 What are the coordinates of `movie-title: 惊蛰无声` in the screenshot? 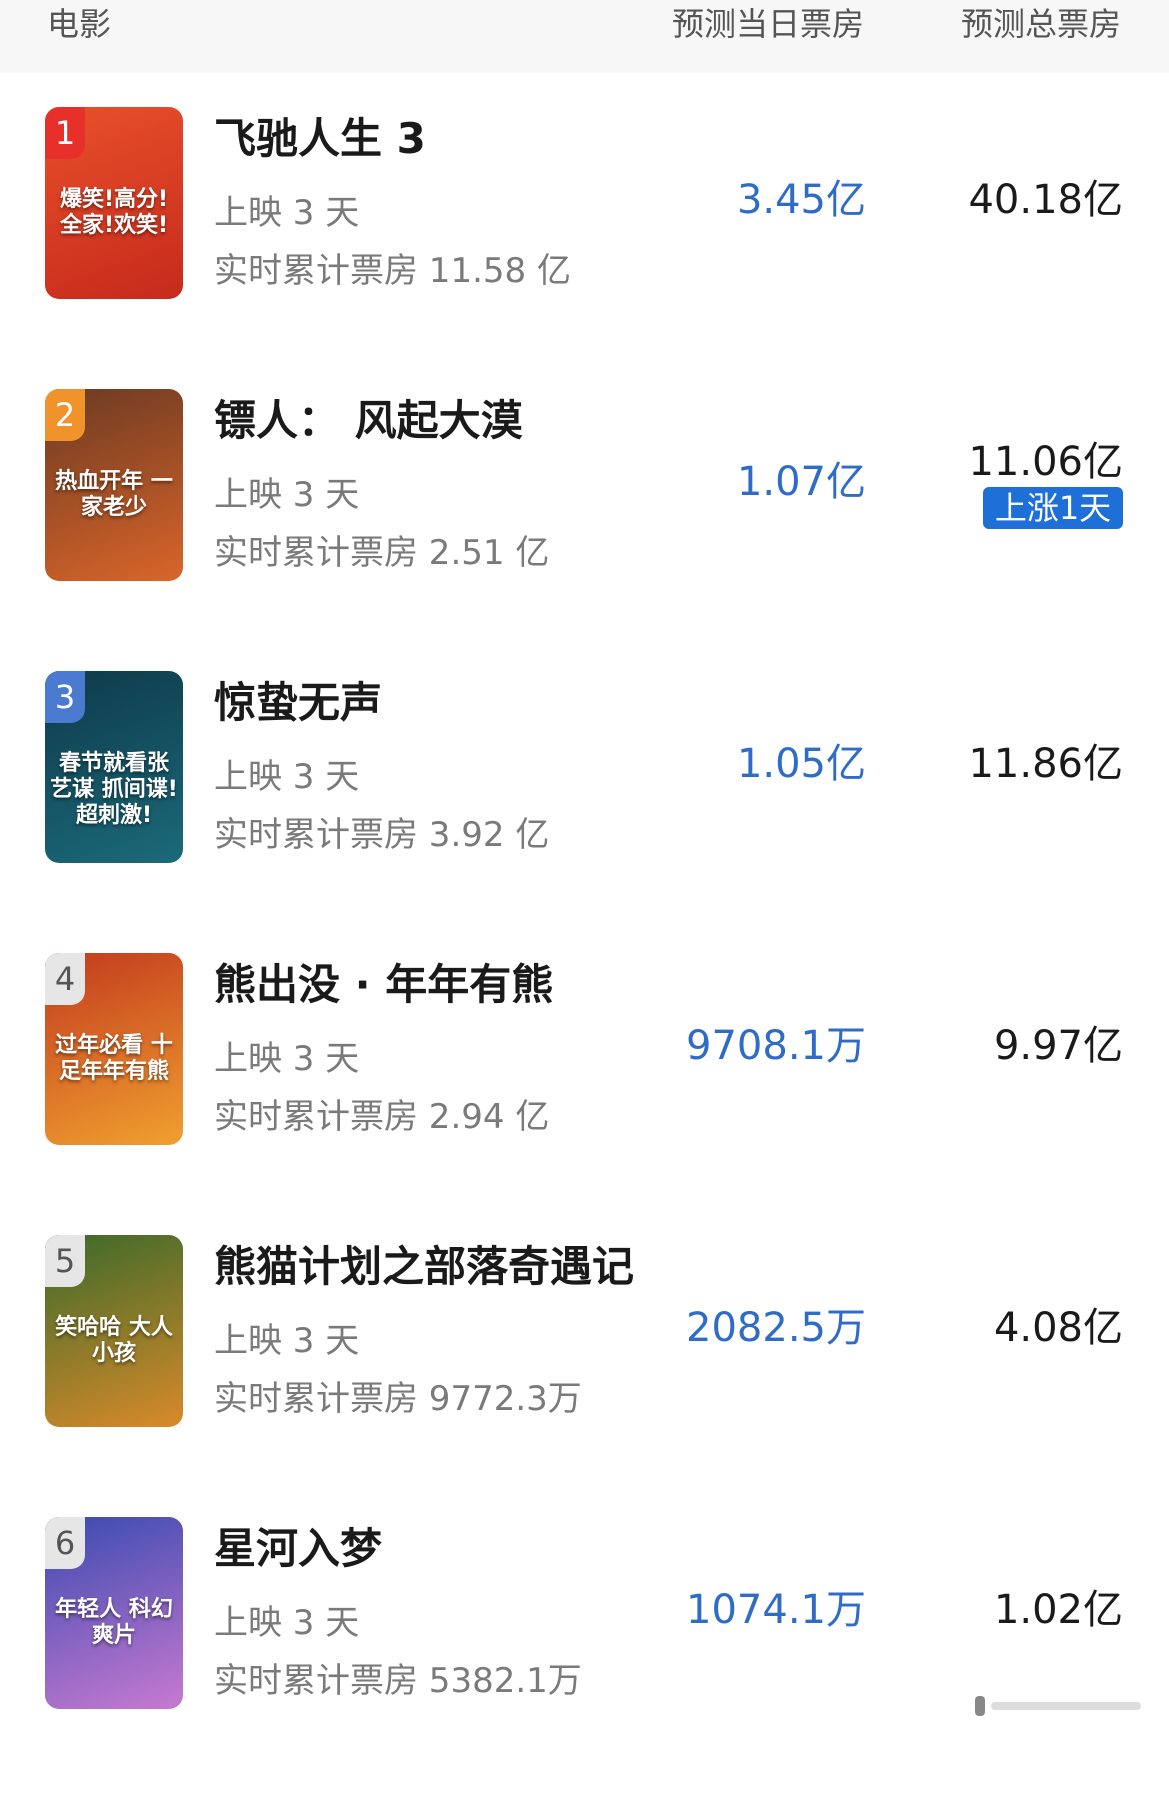 It's located at (298, 703).